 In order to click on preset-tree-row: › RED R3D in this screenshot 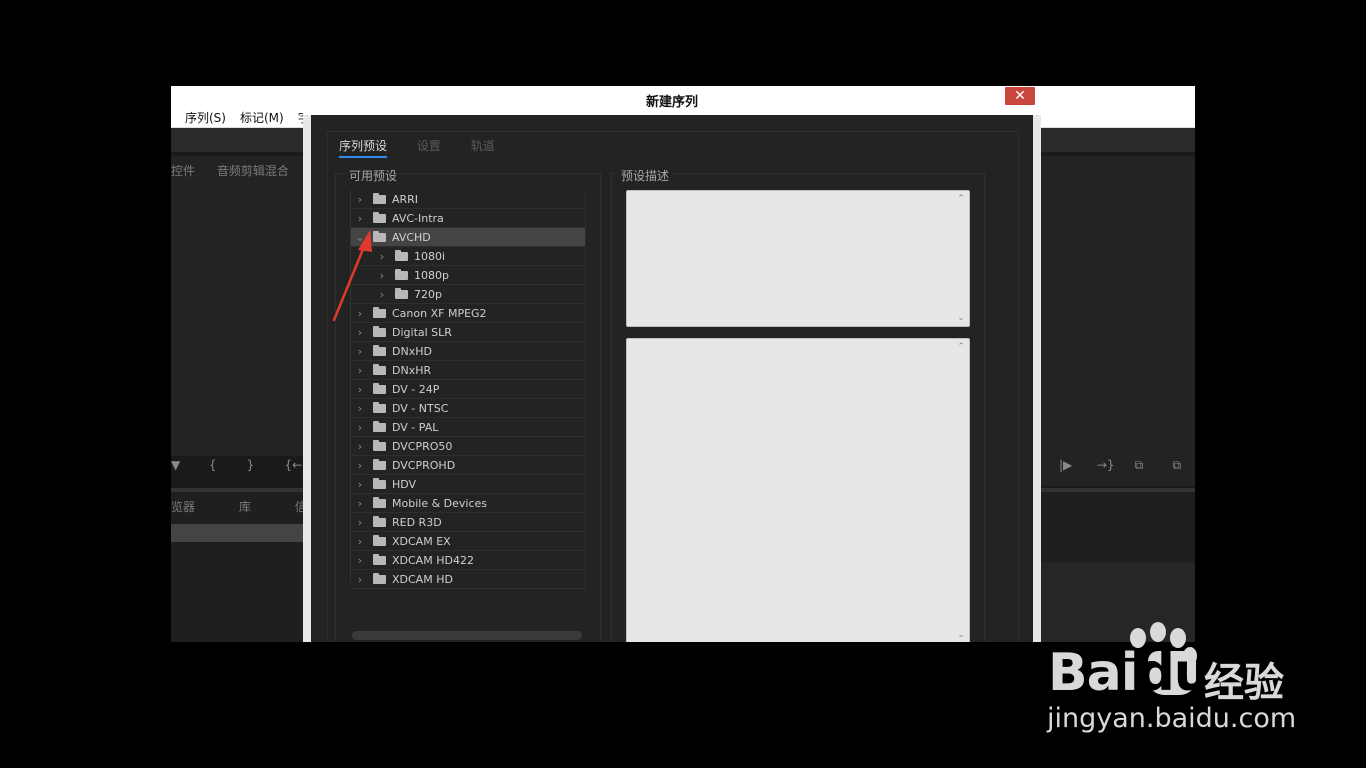, I will do `click(468, 522)`.